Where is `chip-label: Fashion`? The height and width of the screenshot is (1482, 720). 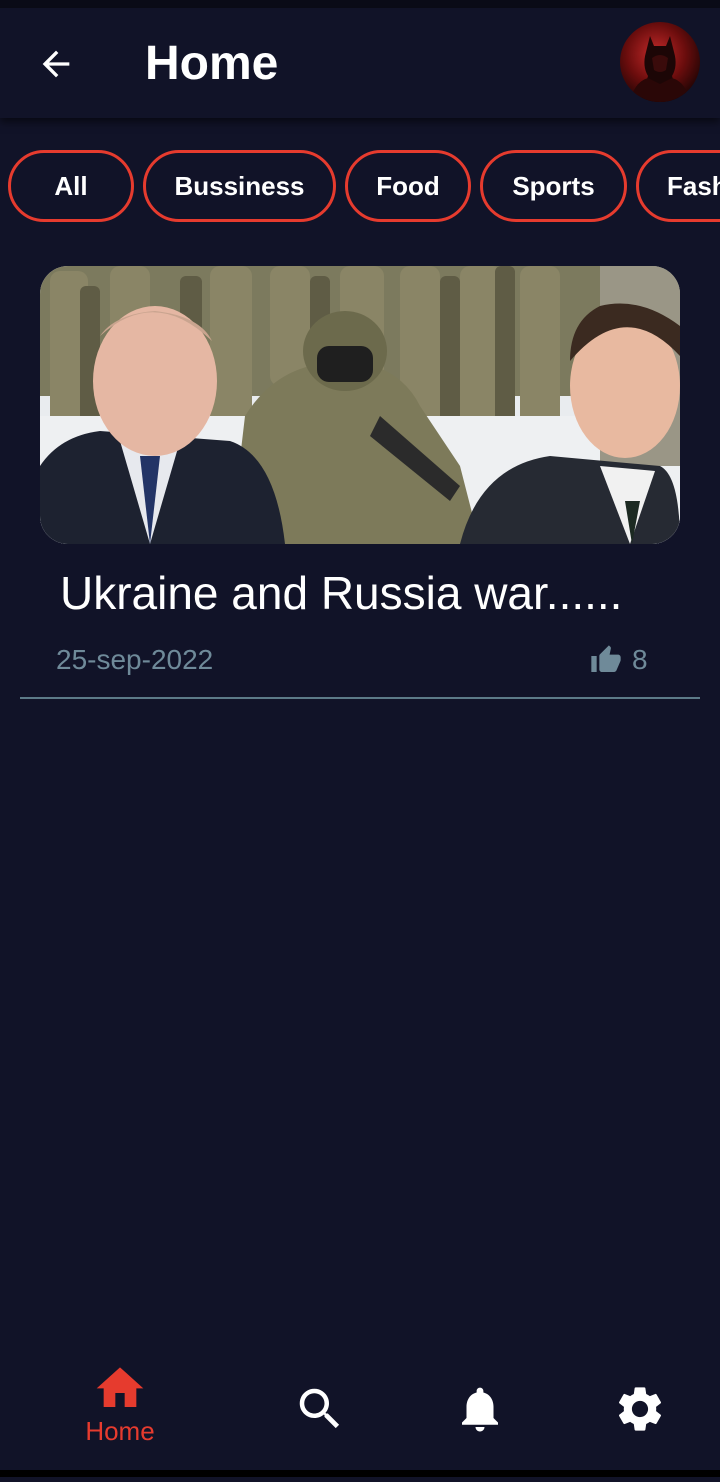 chip-label: Fashion is located at coordinates (693, 185).